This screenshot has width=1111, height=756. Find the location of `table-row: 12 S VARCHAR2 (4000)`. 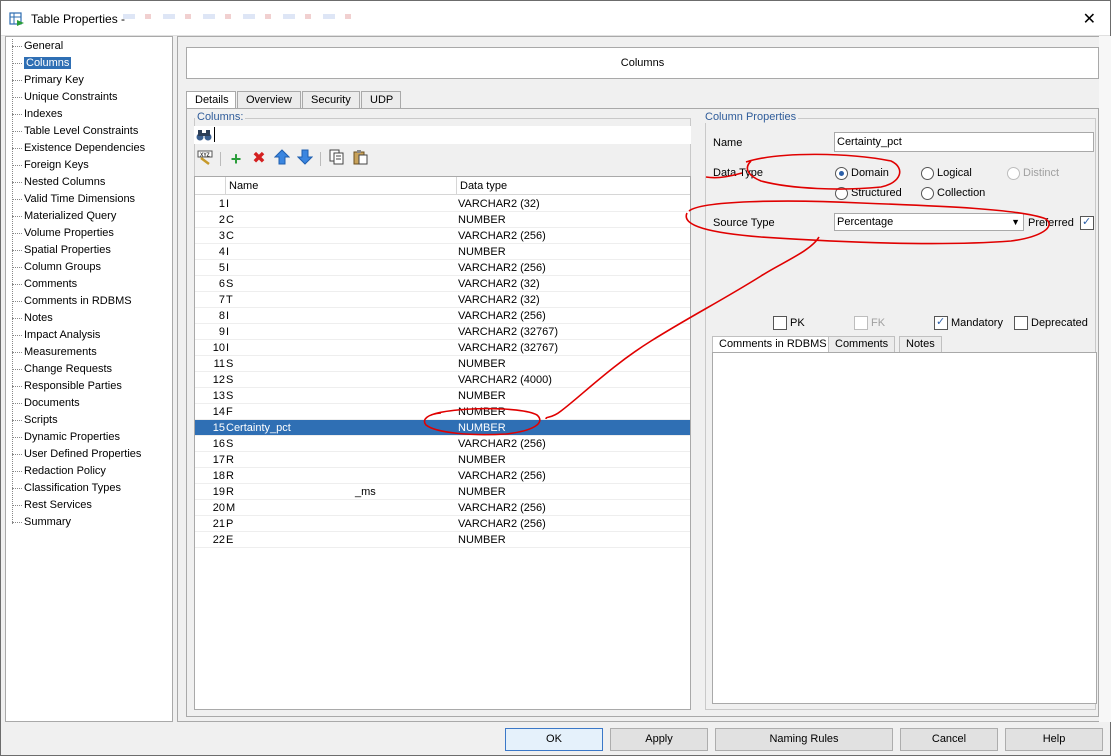

table-row: 12 S VARCHAR2 (4000) is located at coordinates (442, 380).